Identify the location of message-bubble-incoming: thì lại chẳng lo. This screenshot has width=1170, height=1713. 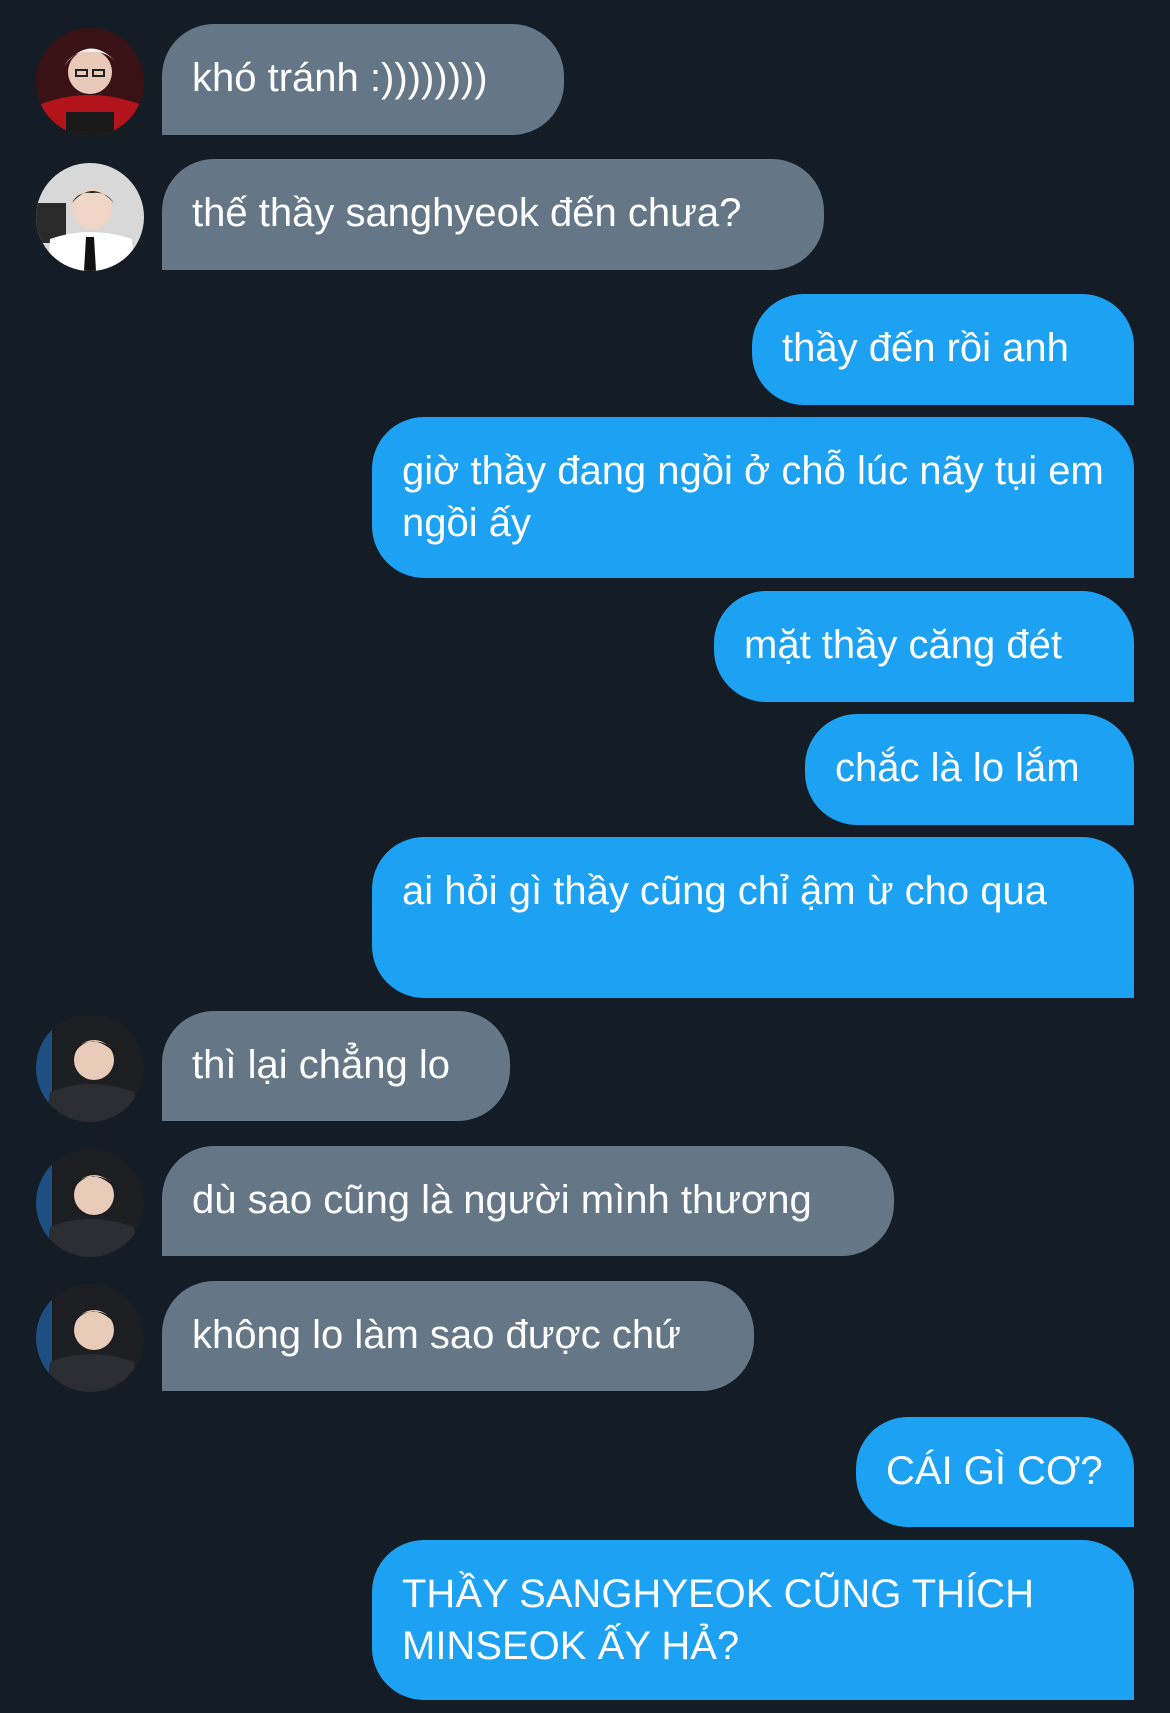
(336, 1066).